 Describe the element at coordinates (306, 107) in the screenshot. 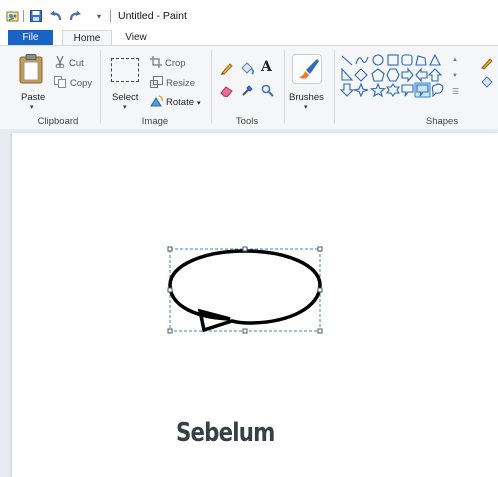

I see `brushes-dropdown-icon: ▾` at that location.